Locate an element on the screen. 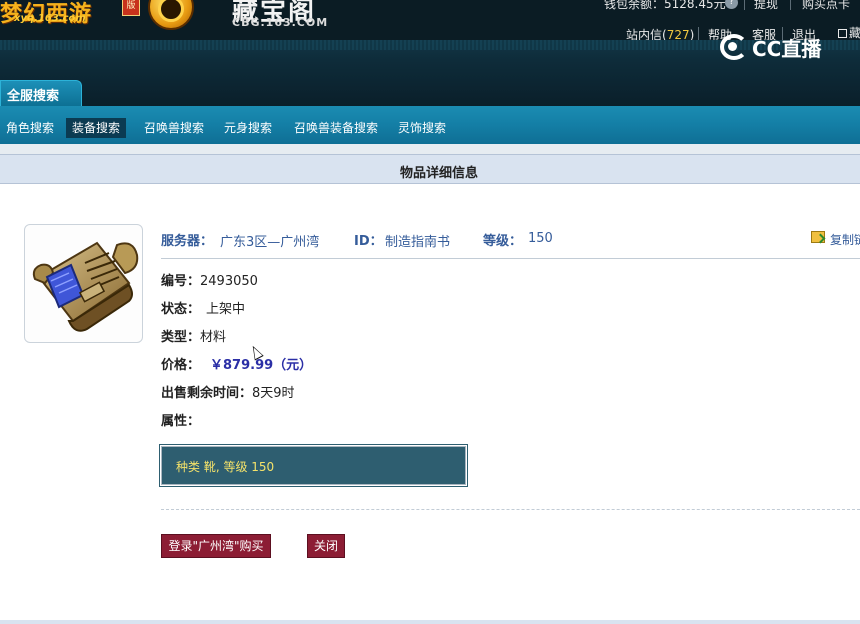  account-bar: 钱包余额： 5128.45元 ? 提现 购买点卡 is located at coordinates (725, 6).